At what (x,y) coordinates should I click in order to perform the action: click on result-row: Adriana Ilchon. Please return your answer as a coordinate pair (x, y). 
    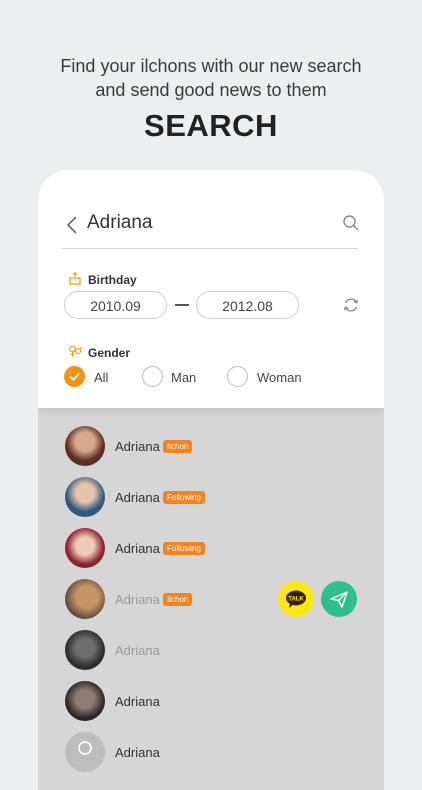
    Looking at the image, I should click on (211, 446).